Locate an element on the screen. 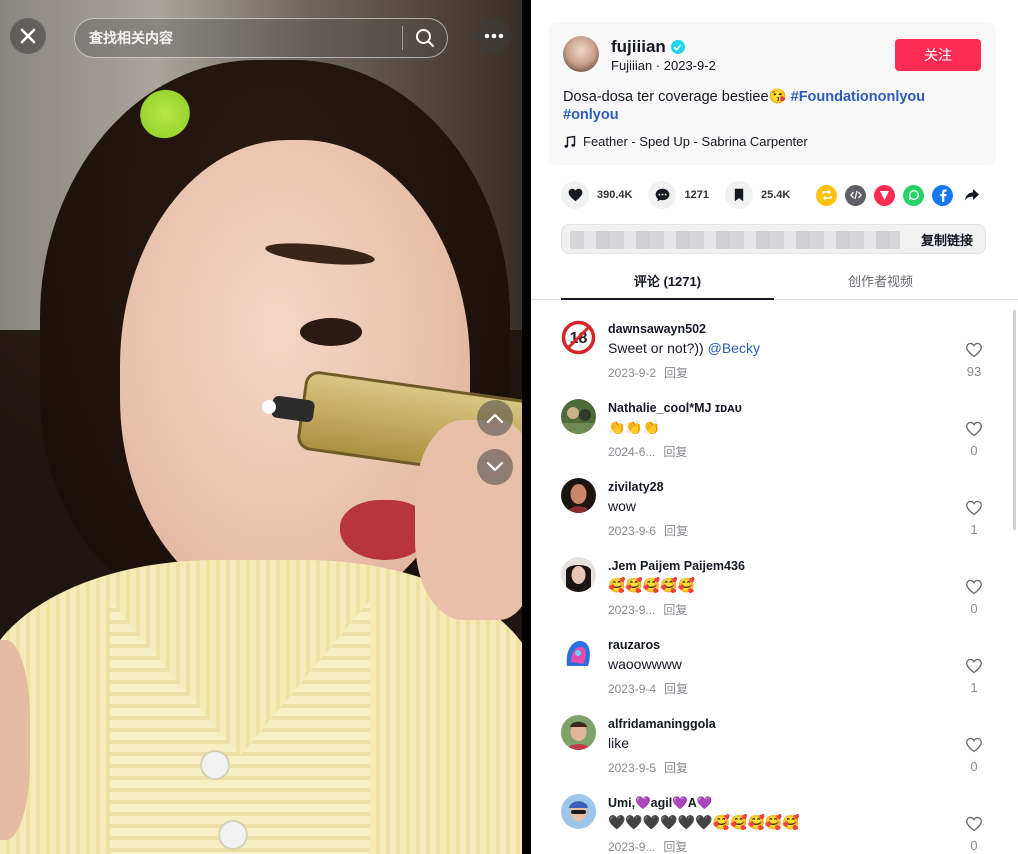 This screenshot has height=854, width=1018. comment-text: 🥰🥰🥰🥰🥰 is located at coordinates (652, 585).